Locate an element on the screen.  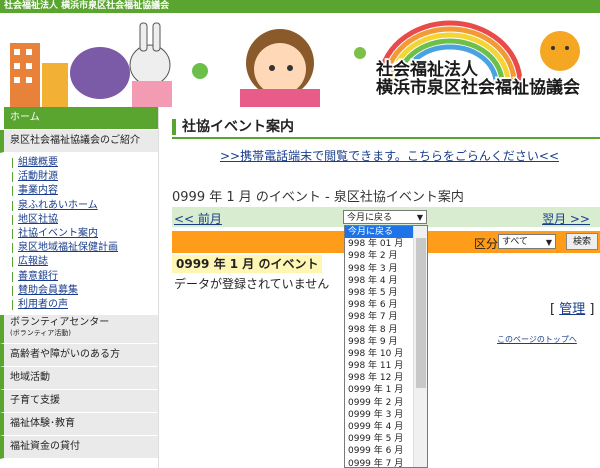
sidebar-subitem: 事業内容 is located at coordinates (84, 191).